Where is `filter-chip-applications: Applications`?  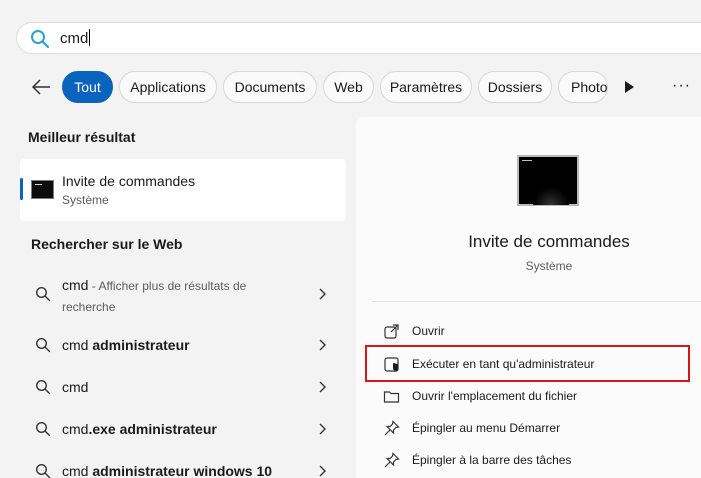
filter-chip-applications: Applications is located at coordinates (168, 87).